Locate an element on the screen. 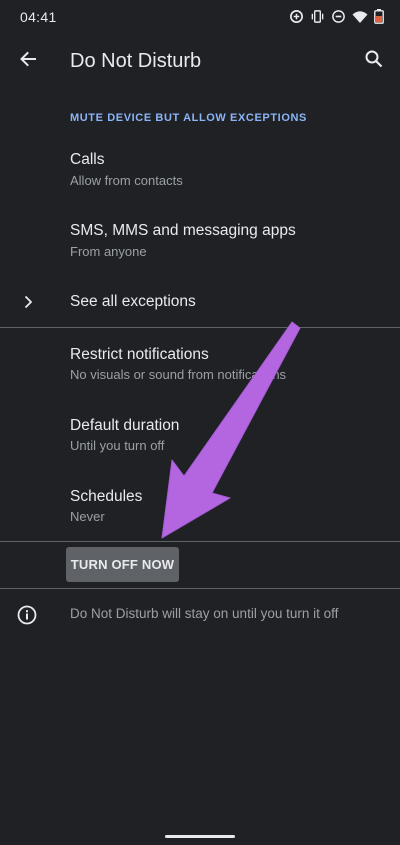  pref-messaging: SMS, MMS and messaging apps From anyone is located at coordinates (200, 240).